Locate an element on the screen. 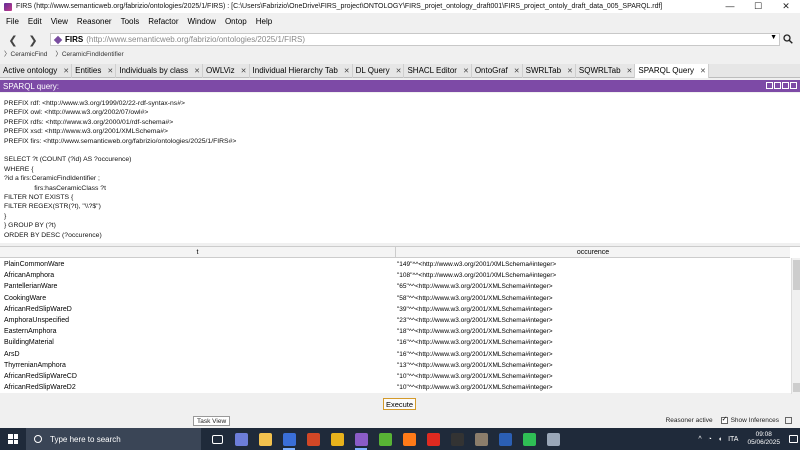  view-maximize-icon is located at coordinates (785, 85).